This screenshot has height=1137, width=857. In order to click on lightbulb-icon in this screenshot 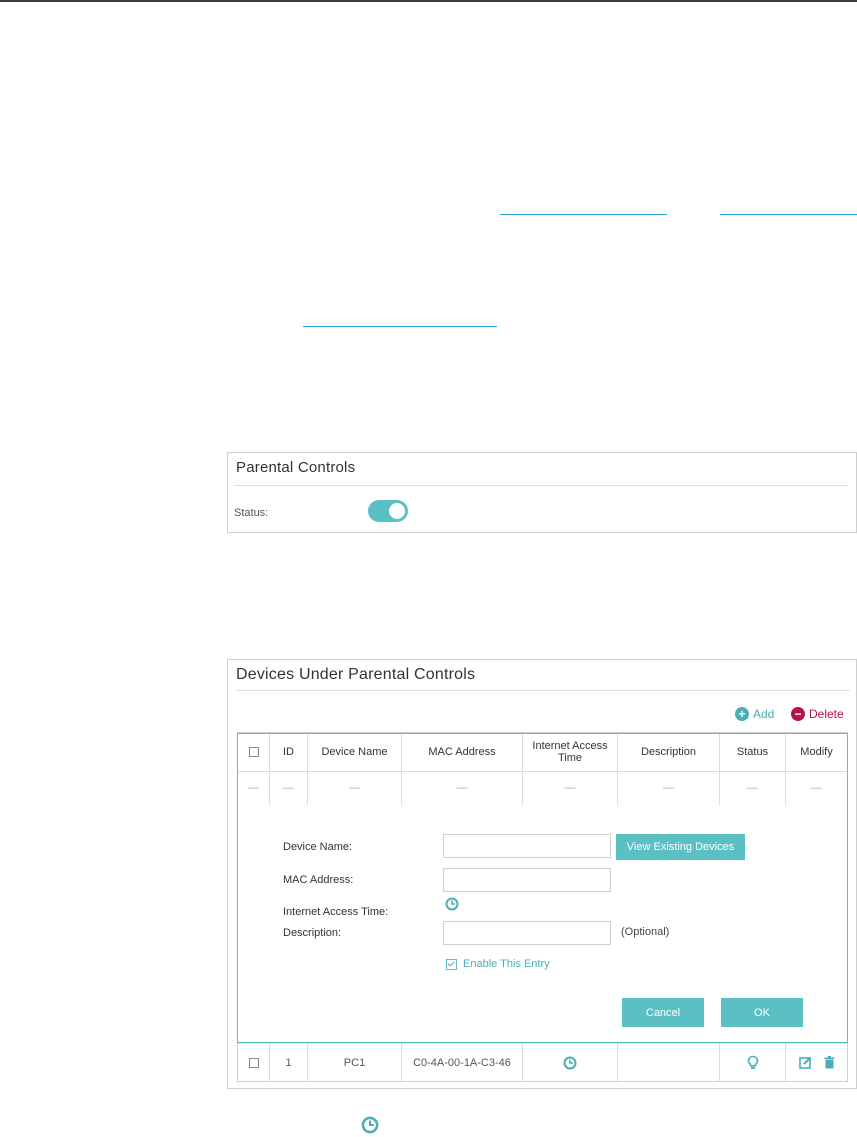, I will do `click(753, 1063)`.